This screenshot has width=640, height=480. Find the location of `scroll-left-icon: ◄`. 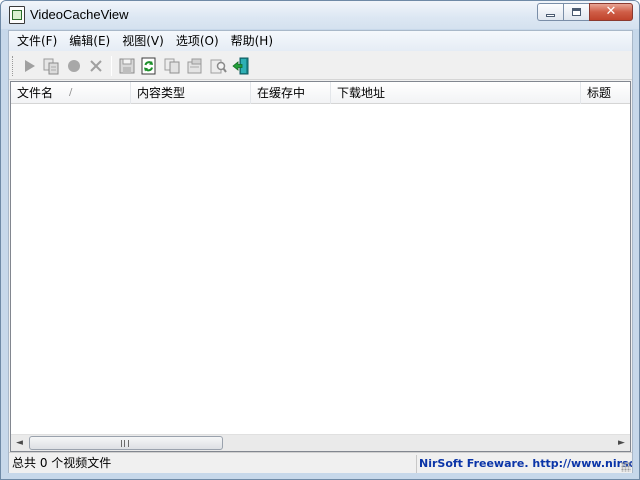

scroll-left-icon: ◄ is located at coordinates (19, 443).